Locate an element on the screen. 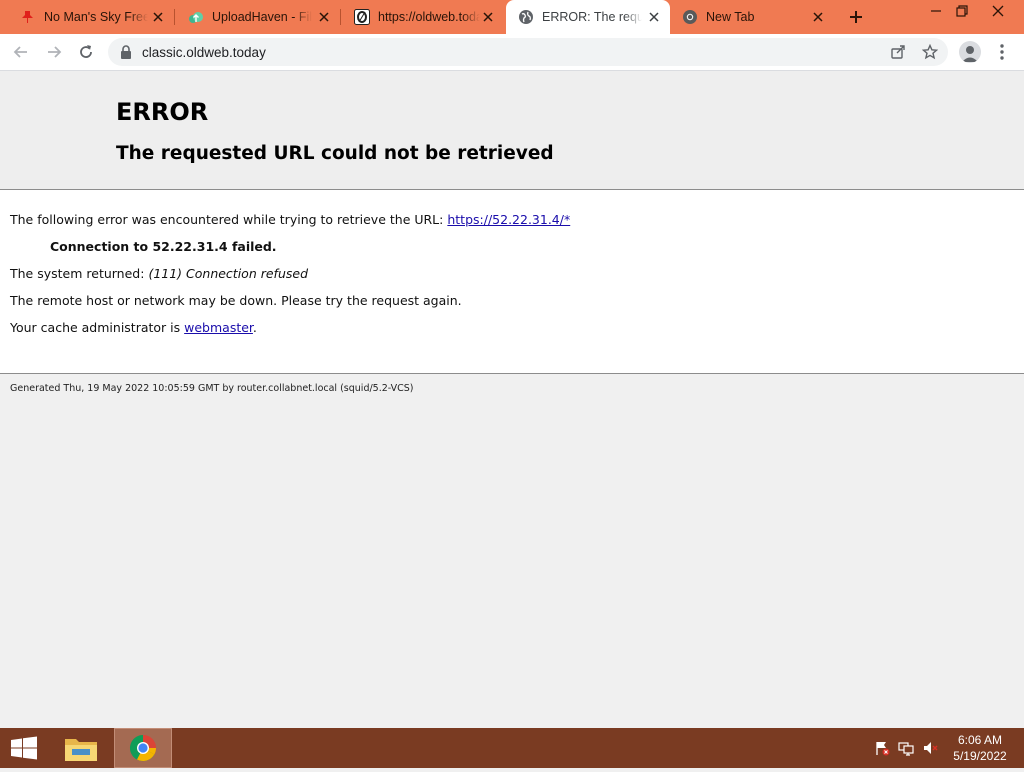  tab-title: UploadHaven - File is located at coordinates (262, 17).